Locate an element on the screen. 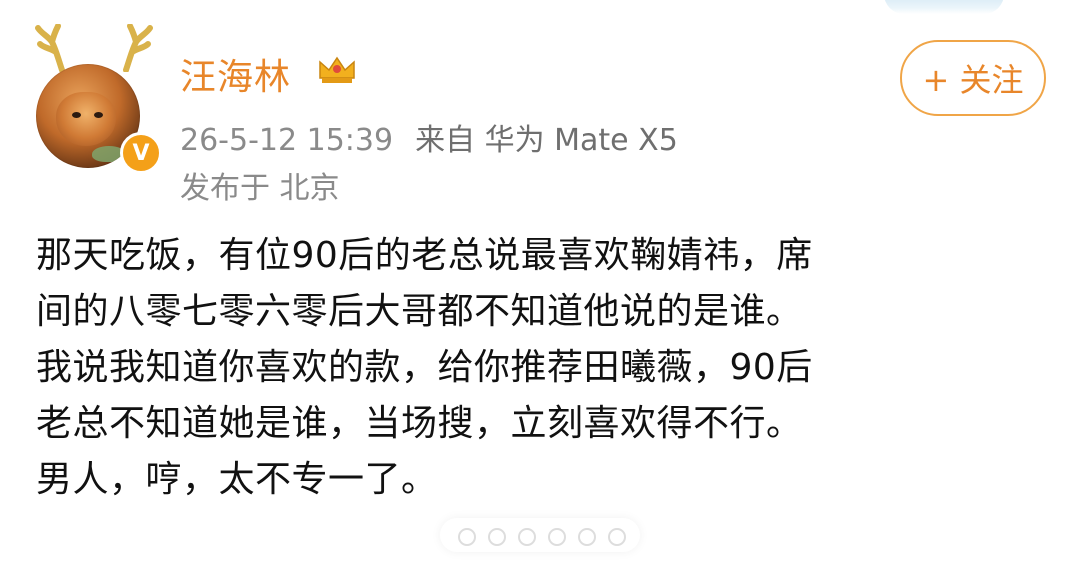 The width and height of the screenshot is (1080, 563). watermark-overlay is located at coordinates (540, 535).